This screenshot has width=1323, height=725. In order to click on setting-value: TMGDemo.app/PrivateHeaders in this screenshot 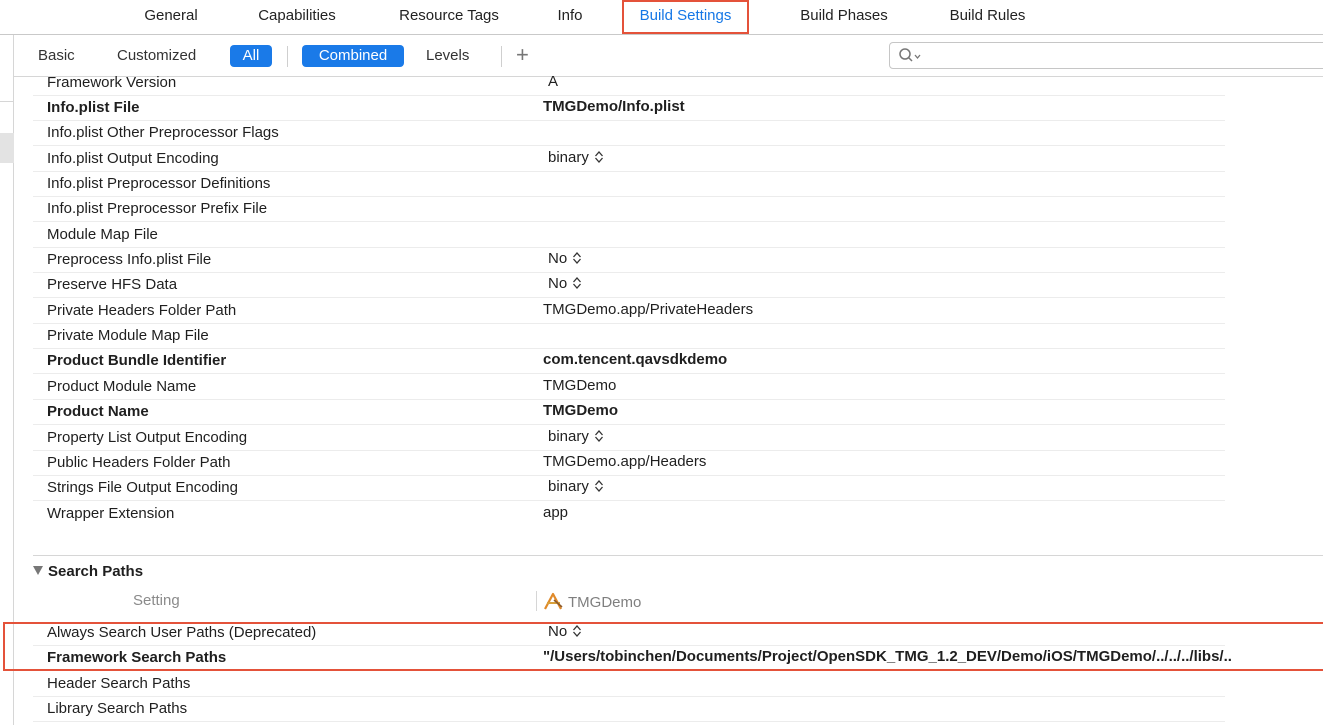, I will do `click(648, 309)`.